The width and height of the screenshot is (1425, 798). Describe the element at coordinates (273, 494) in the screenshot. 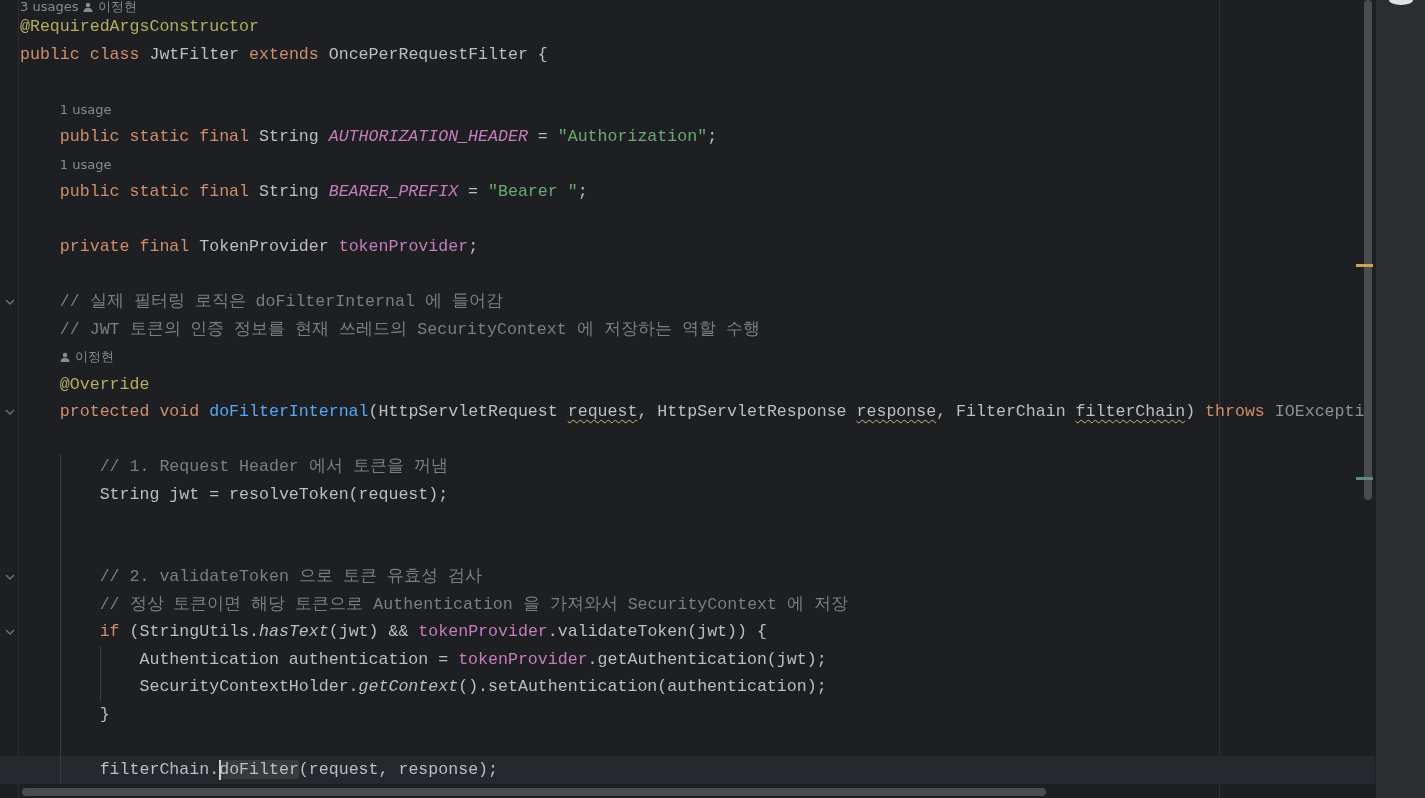

I see `code-line: String jwt = resolveToken(request);` at that location.